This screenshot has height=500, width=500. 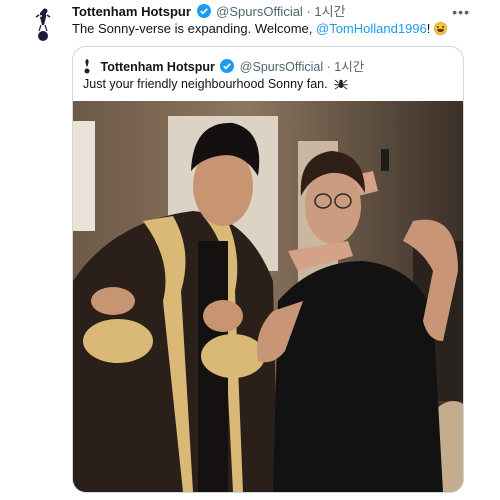 What do you see at coordinates (87, 66) in the screenshot?
I see `spurs-crest-small-icon` at bounding box center [87, 66].